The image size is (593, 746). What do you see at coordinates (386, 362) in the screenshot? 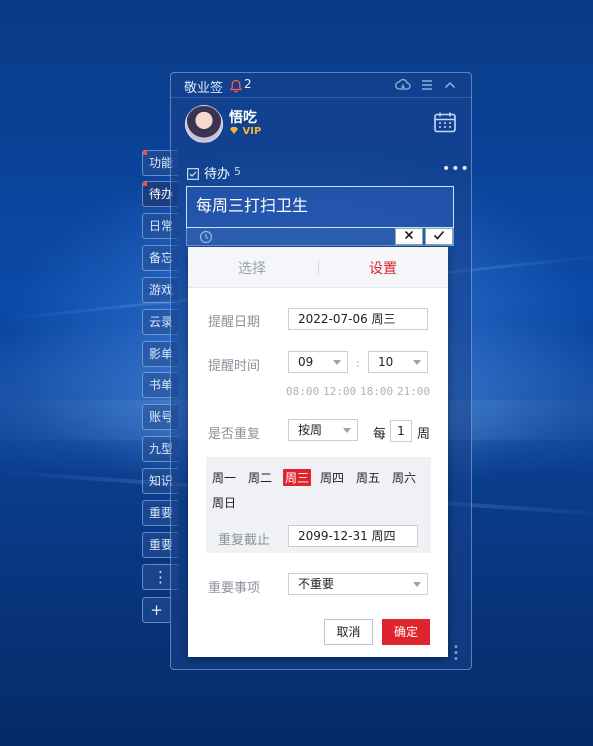
I see `minute-value: 10` at bounding box center [386, 362].